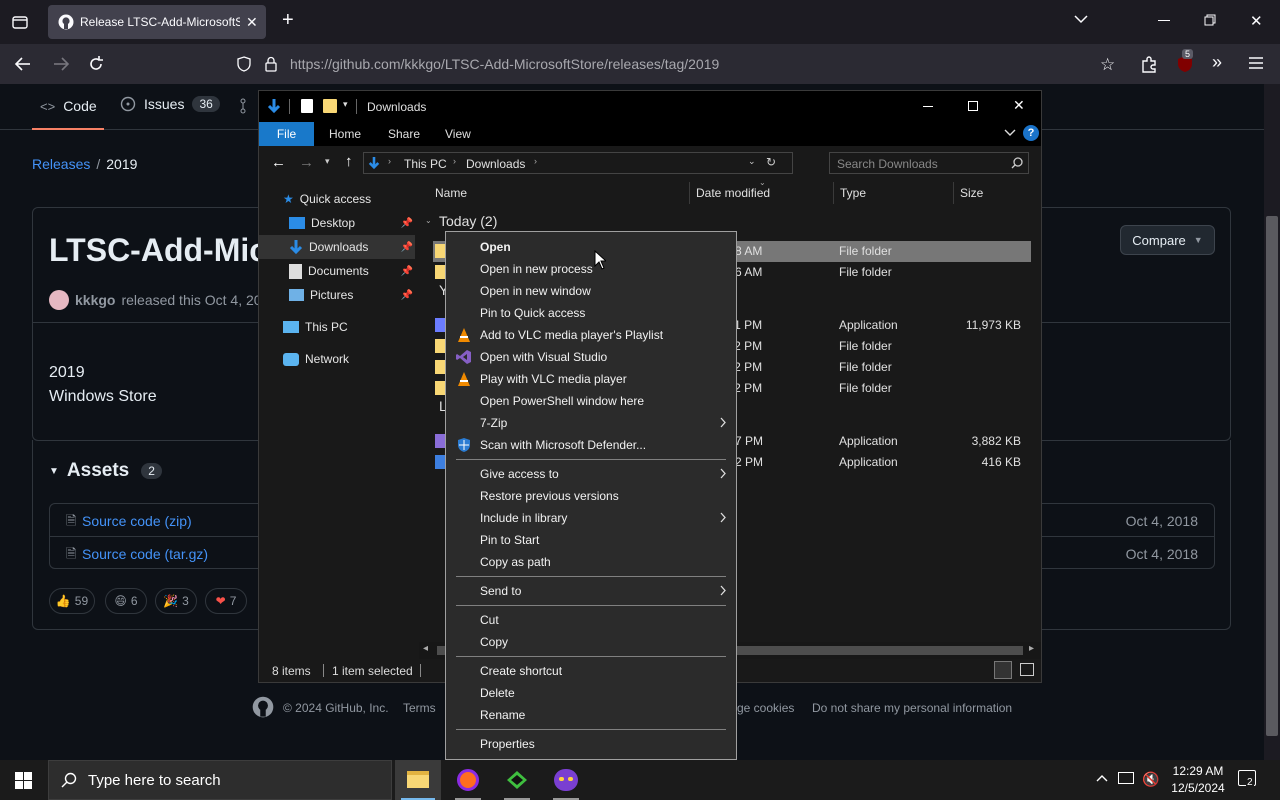 The width and height of the screenshot is (1280, 800). What do you see at coordinates (591, 518) in the screenshot?
I see `menu-item-include-library: Include in library` at bounding box center [591, 518].